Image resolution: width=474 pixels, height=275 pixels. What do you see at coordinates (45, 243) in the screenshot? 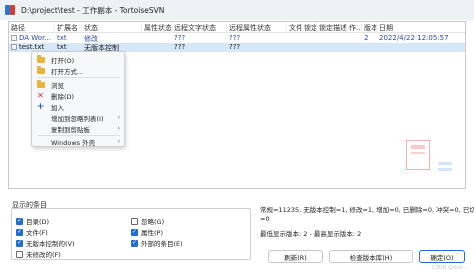
I see `checkbox-unversioned: ✓ 无版本控制的(V)` at bounding box center [45, 243].